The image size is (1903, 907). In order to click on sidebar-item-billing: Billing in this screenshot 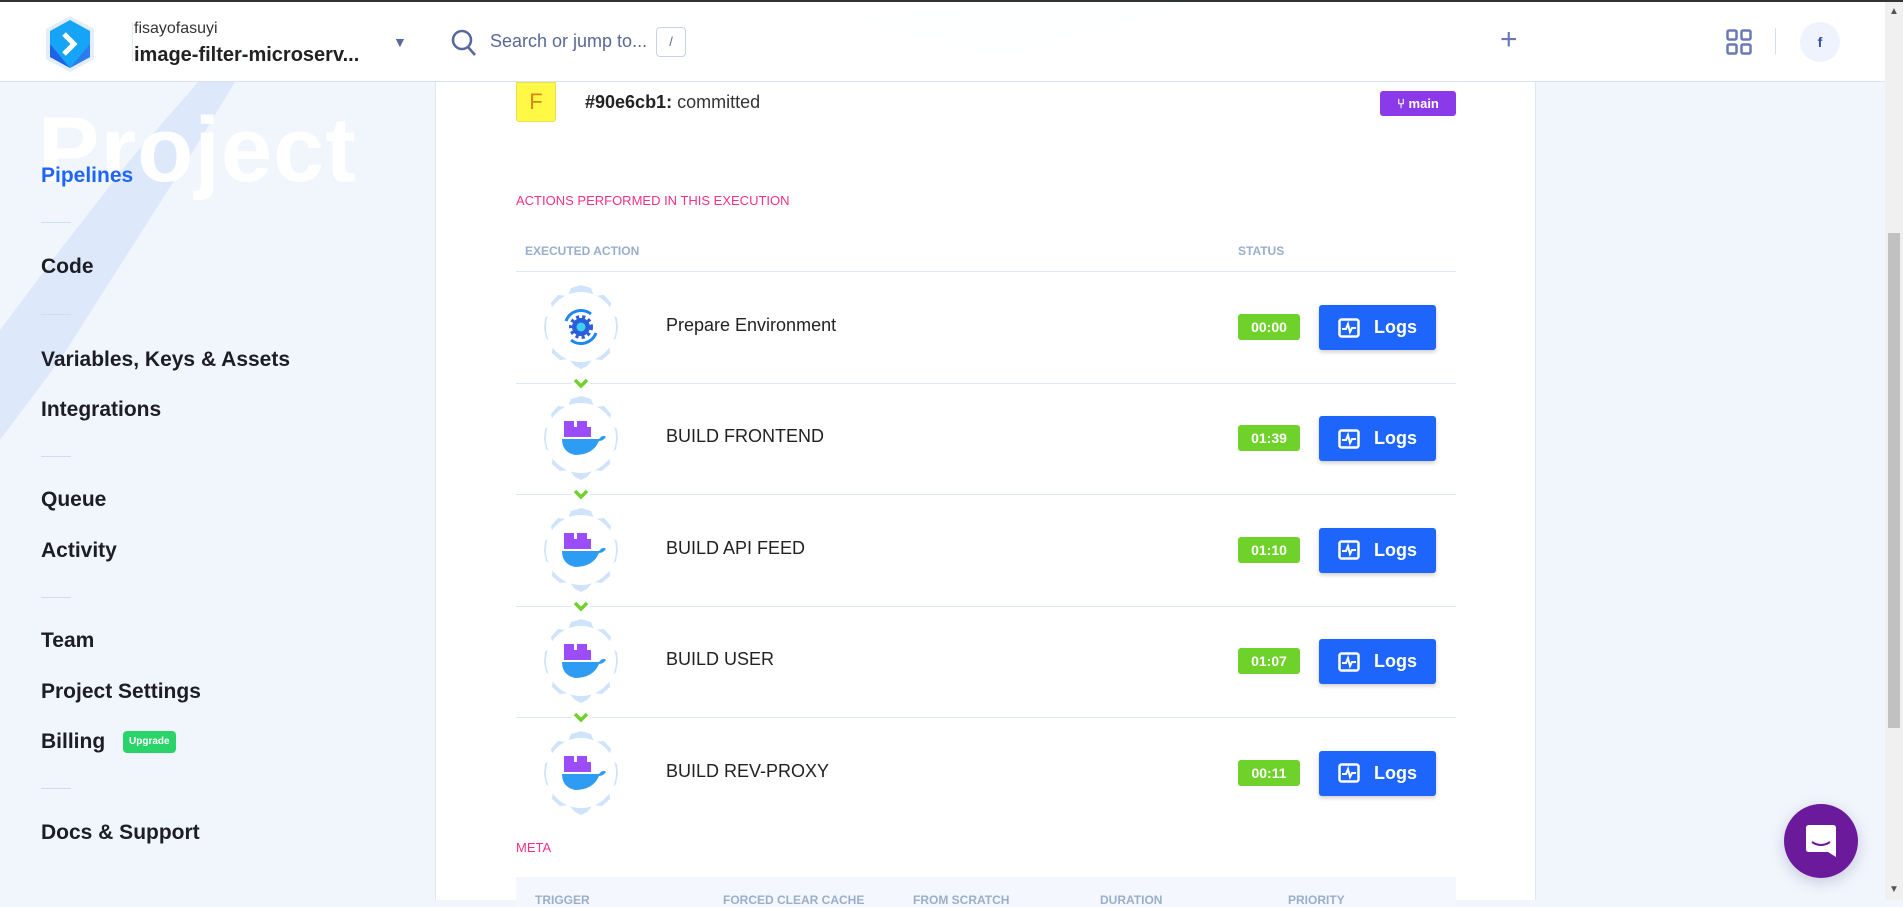, I will do `click(73, 742)`.